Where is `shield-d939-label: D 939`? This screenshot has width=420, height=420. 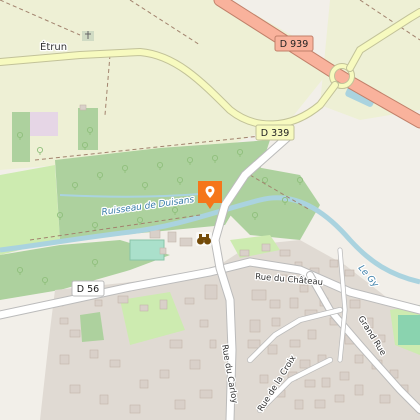
shield-d939-label: D 939 is located at coordinates (294, 44).